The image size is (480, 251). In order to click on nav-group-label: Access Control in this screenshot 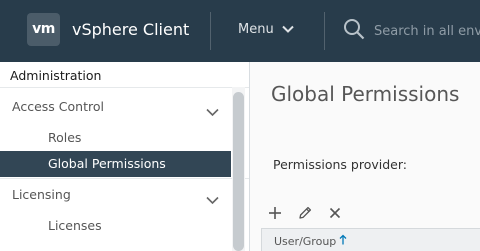, I will do `click(58, 106)`.